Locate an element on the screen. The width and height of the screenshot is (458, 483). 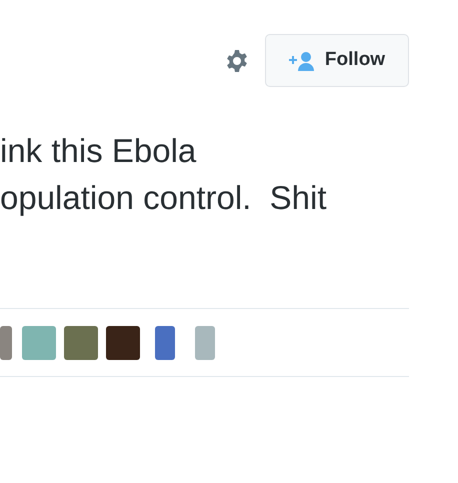
follow-button: Follow is located at coordinates (337, 60).